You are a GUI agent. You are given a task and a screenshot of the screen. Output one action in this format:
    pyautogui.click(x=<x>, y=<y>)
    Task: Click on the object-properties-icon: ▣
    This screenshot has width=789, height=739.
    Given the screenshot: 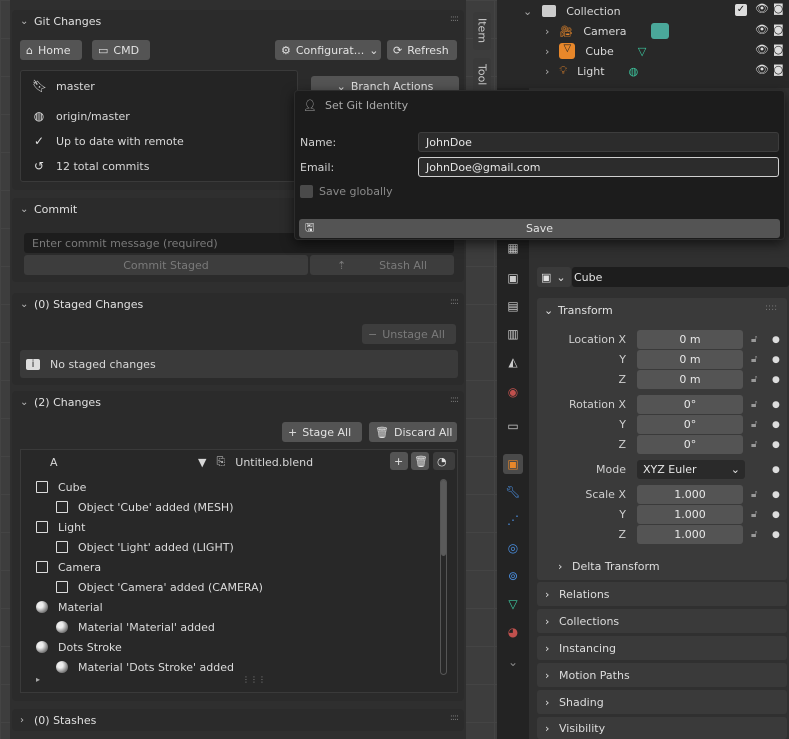 What is the action you would take?
    pyautogui.click(x=513, y=464)
    